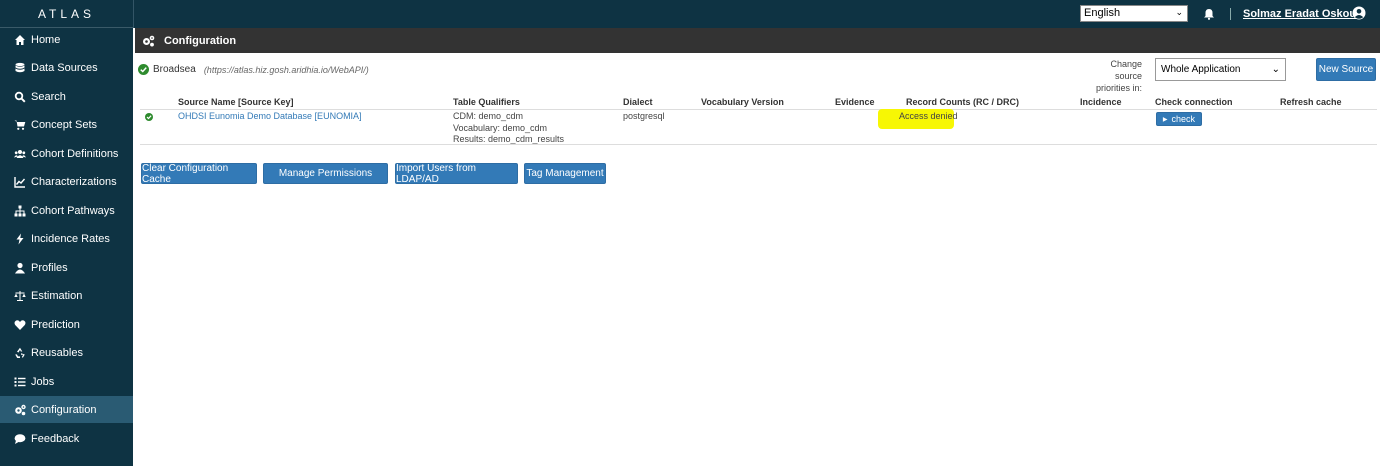 The width and height of the screenshot is (1380, 466). I want to click on user-circle-icon, so click(1359, 13).